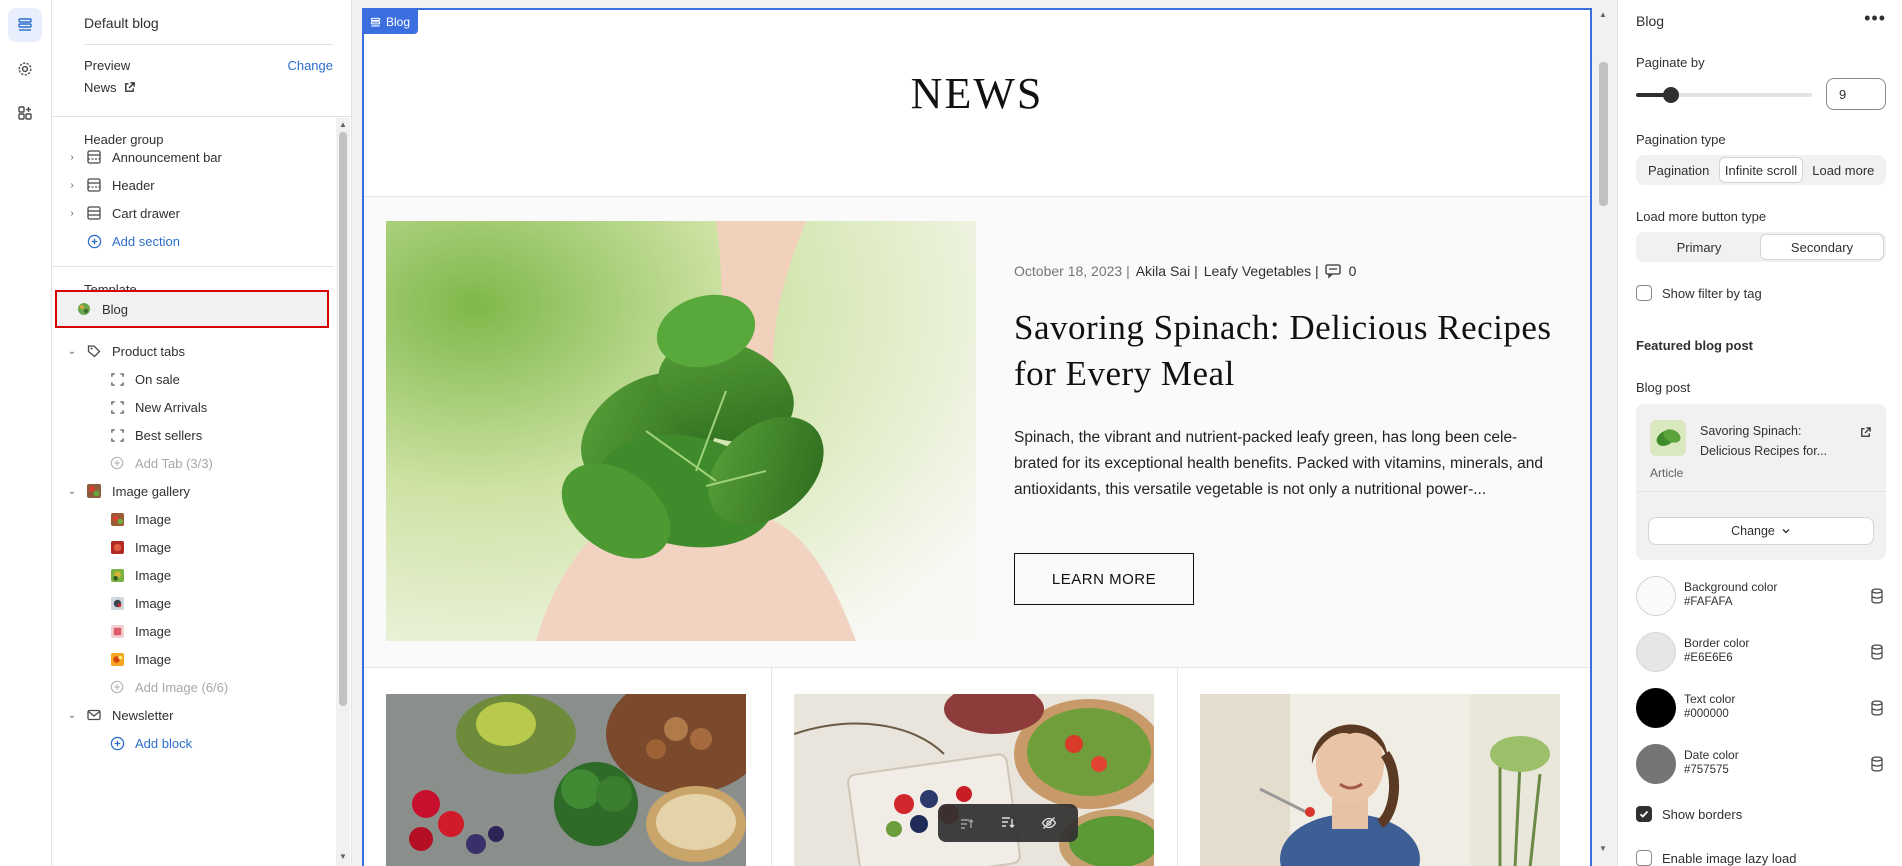 The image size is (1902, 866). I want to click on add-tab-label: Add Tab (3/3), so click(174, 463).